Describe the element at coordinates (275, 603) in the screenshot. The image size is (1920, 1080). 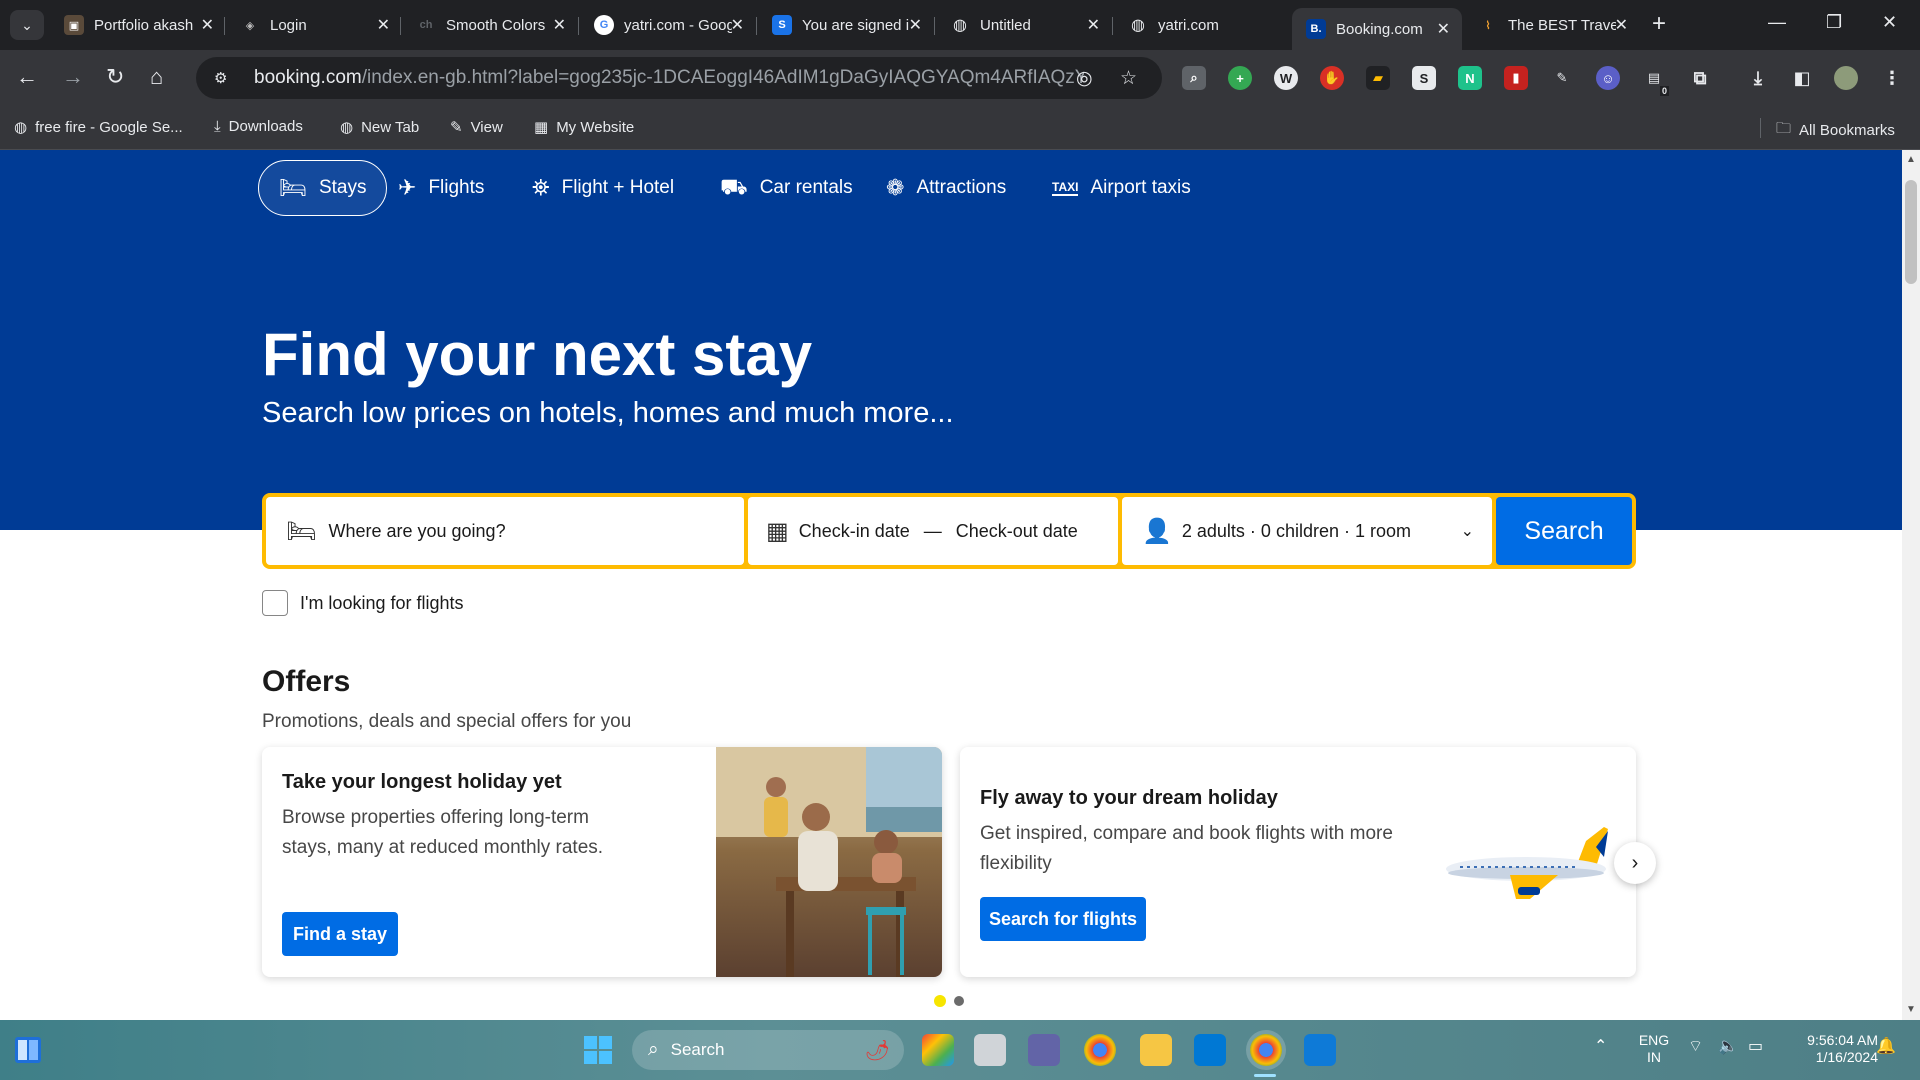
I see `checkbox-box` at that location.